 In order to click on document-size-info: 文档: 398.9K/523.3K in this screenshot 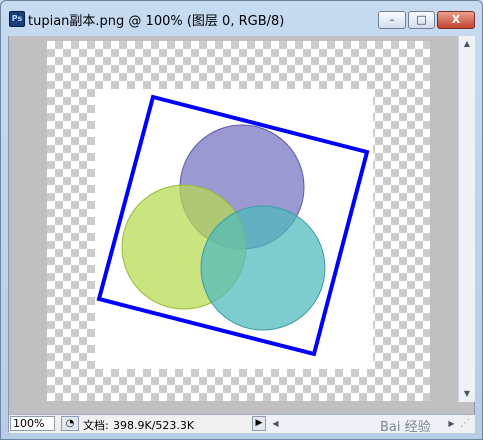, I will do `click(138, 425)`.